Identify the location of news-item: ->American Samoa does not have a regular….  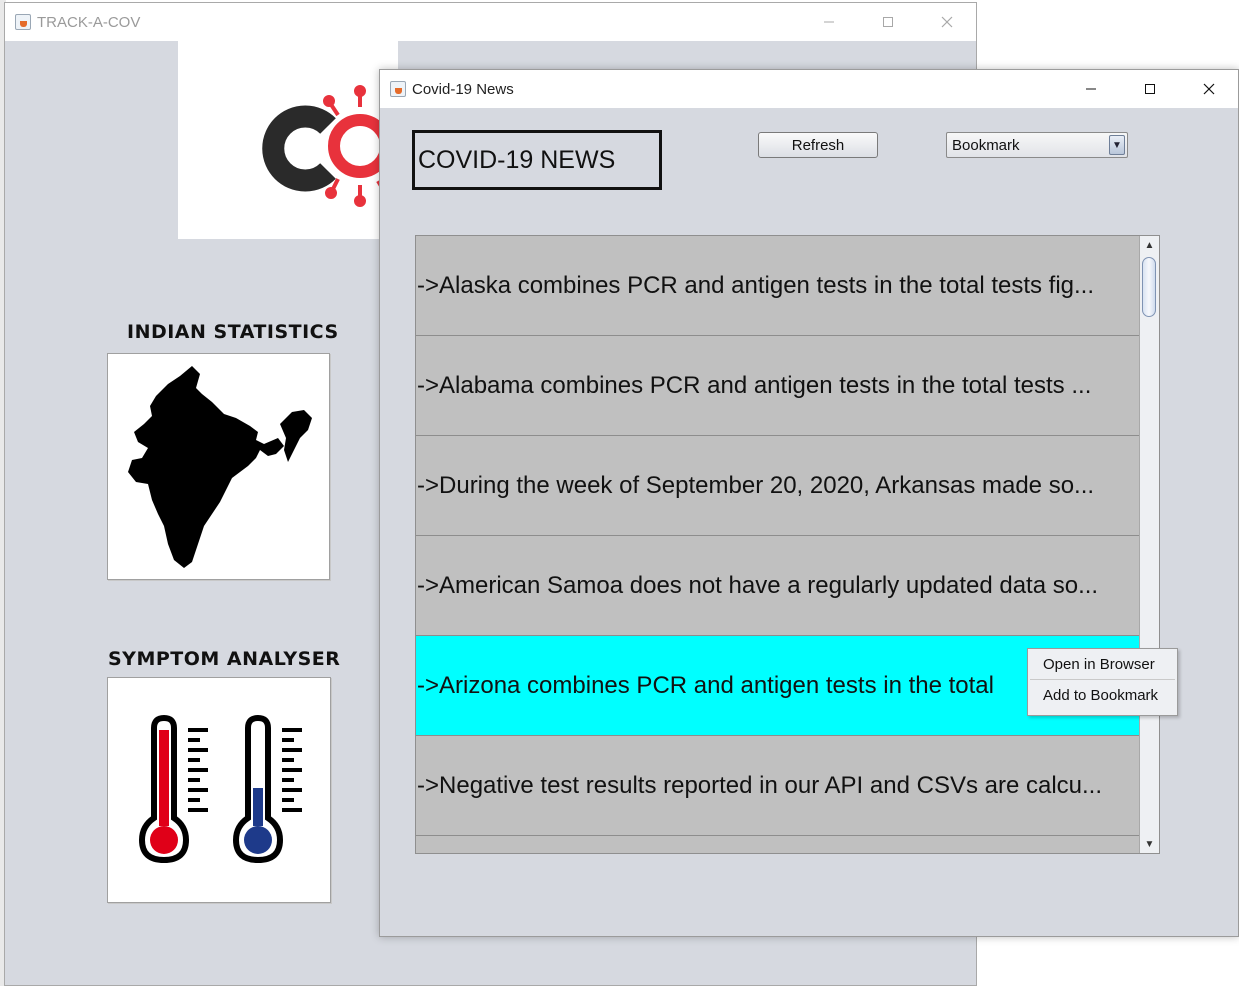
(777, 586).